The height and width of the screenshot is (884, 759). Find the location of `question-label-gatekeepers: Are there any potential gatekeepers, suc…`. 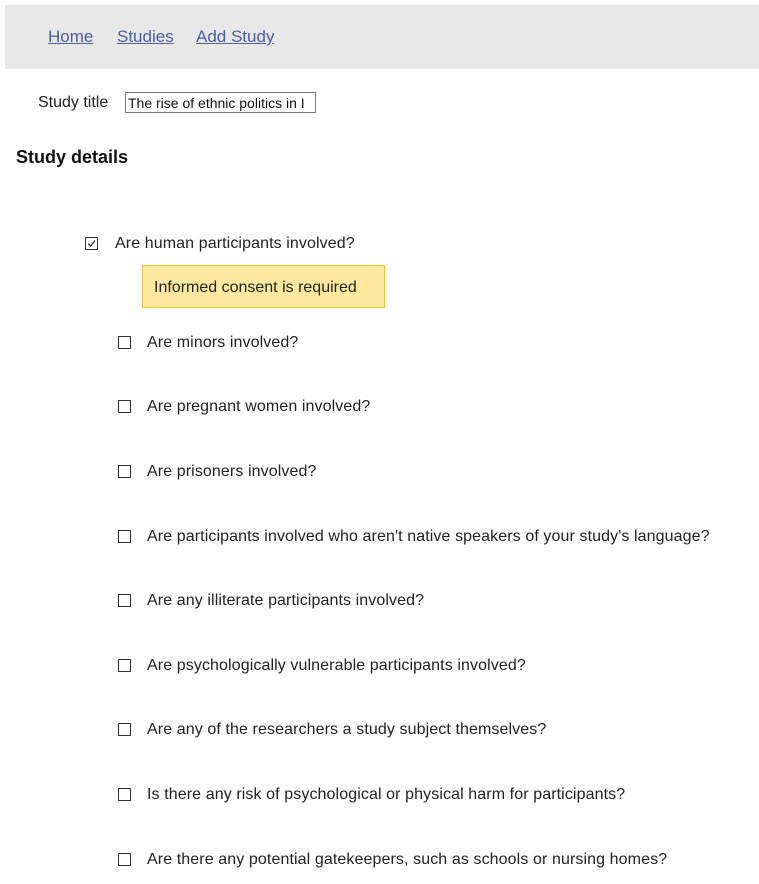

question-label-gatekeepers: Are there any potential gatekeepers, suc… is located at coordinates (407, 859).